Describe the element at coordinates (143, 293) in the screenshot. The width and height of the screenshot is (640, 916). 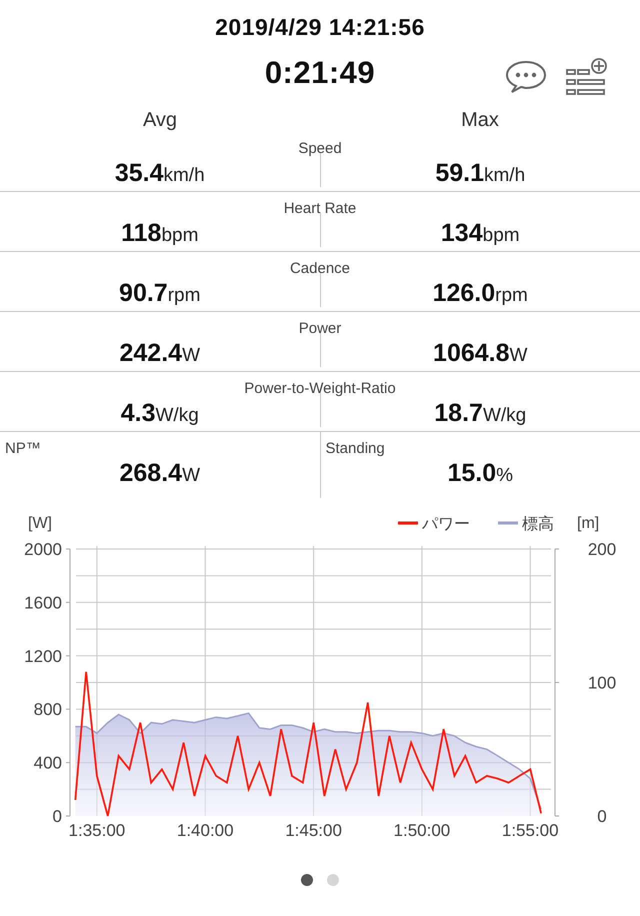
I see `stat-value: 90.7` at that location.